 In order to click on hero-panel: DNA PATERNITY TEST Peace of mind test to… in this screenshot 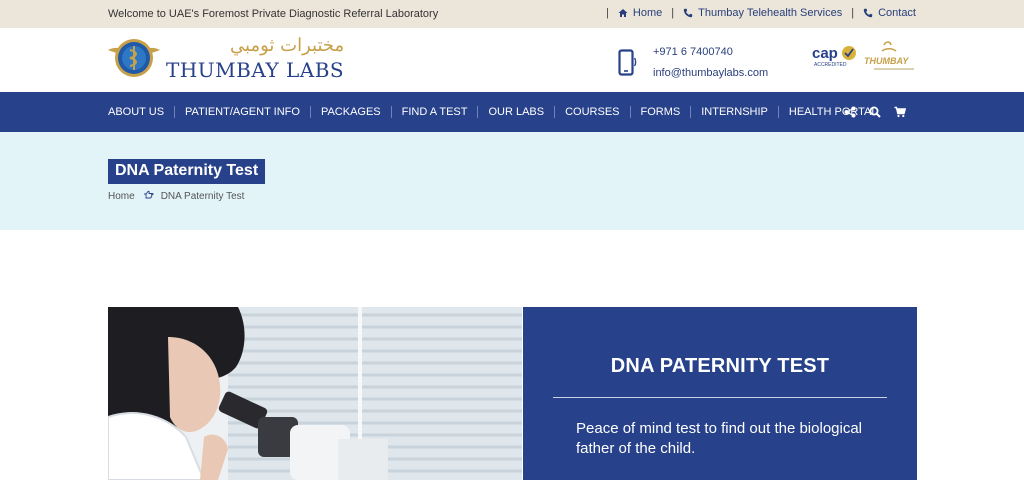, I will do `click(720, 393)`.